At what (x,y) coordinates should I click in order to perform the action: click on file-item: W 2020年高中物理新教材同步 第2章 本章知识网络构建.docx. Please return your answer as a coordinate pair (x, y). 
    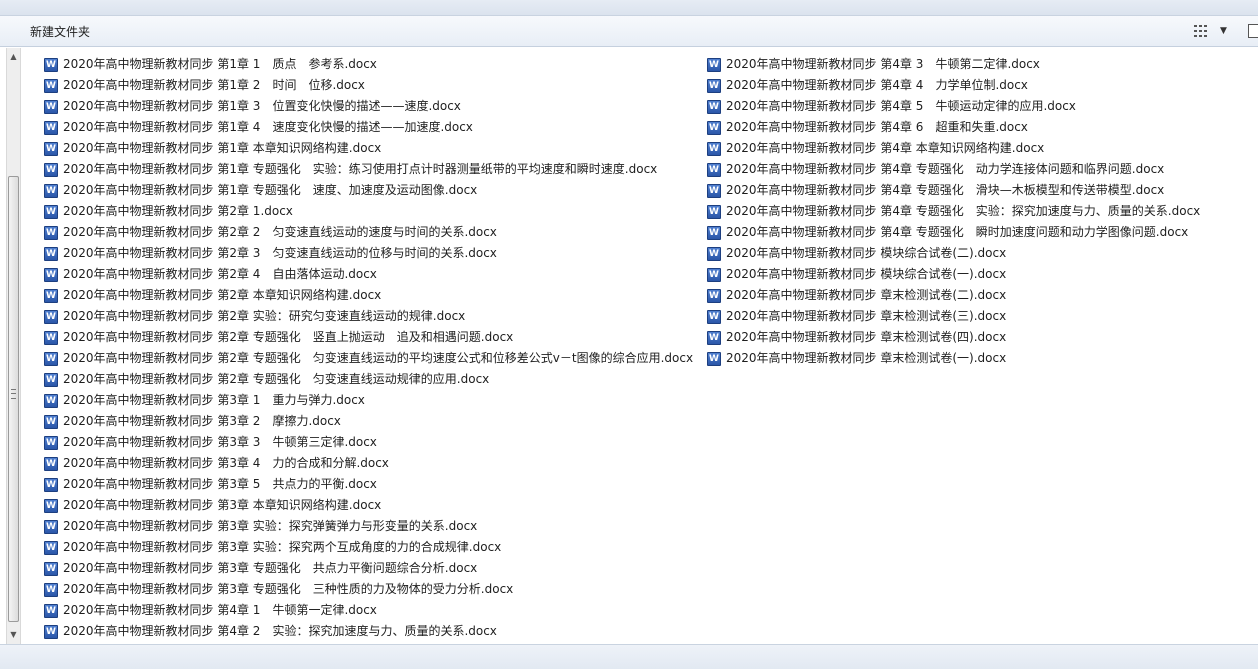
    Looking at the image, I should click on (367, 295).